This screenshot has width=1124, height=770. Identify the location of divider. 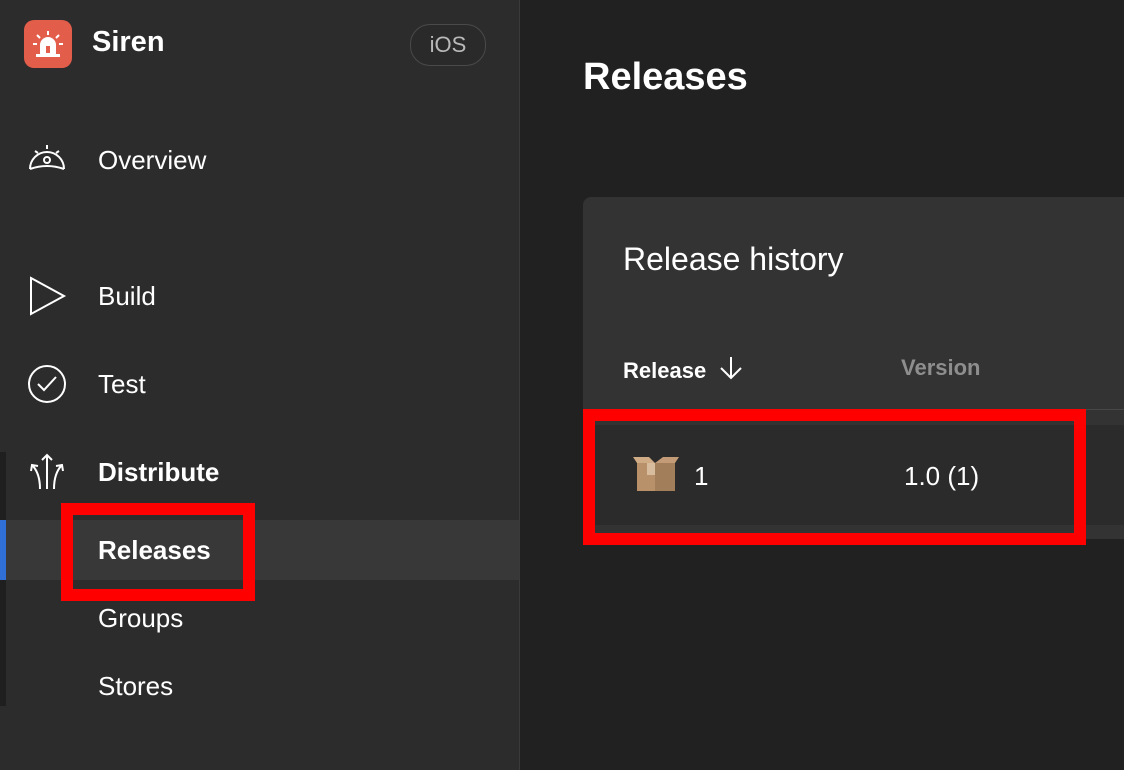
(853, 409).